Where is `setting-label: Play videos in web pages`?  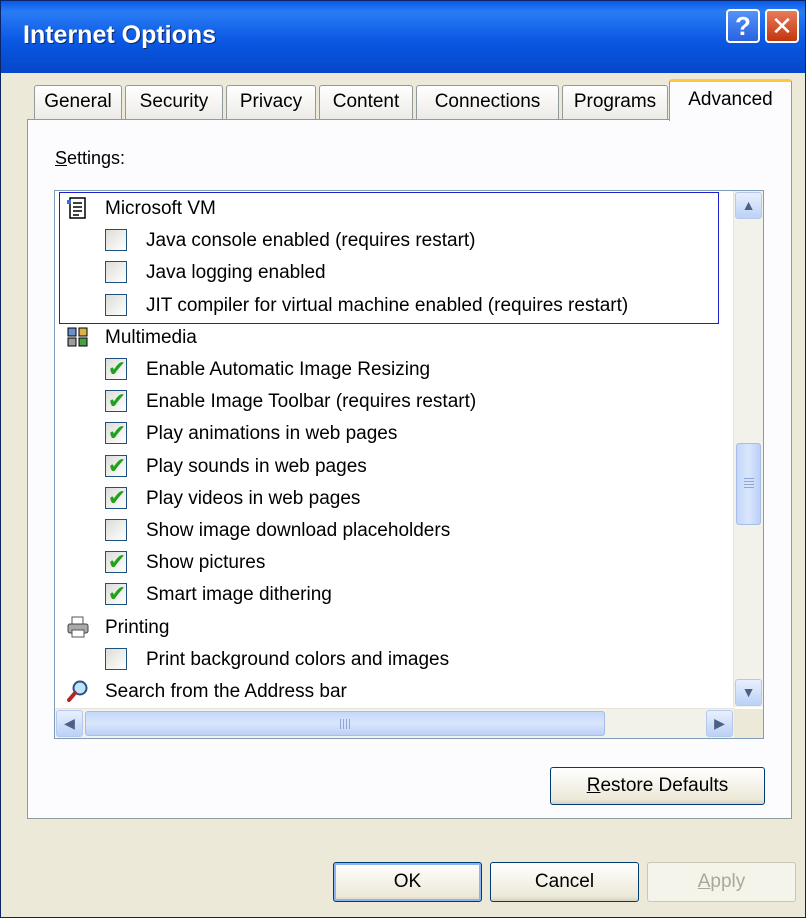
setting-label: Play videos in web pages is located at coordinates (253, 498).